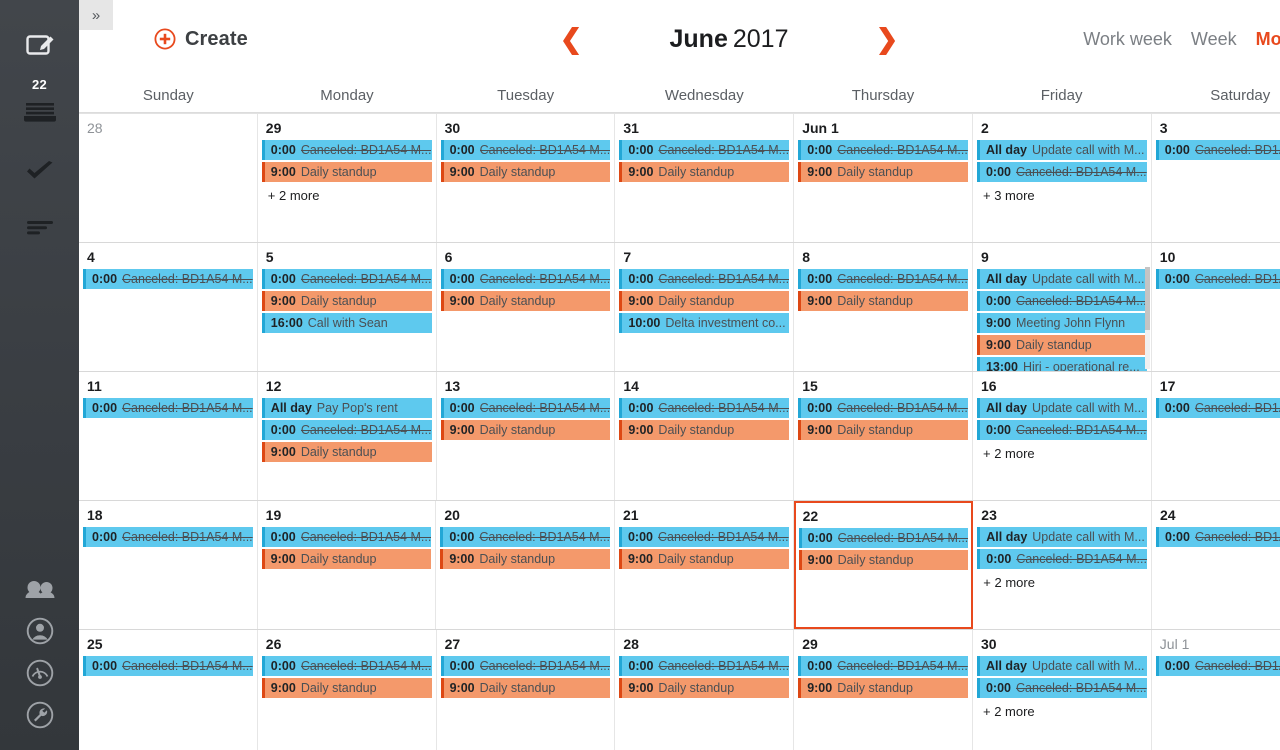 This screenshot has height=750, width=1280. I want to click on view-option-work-week: Work week, so click(1127, 39).